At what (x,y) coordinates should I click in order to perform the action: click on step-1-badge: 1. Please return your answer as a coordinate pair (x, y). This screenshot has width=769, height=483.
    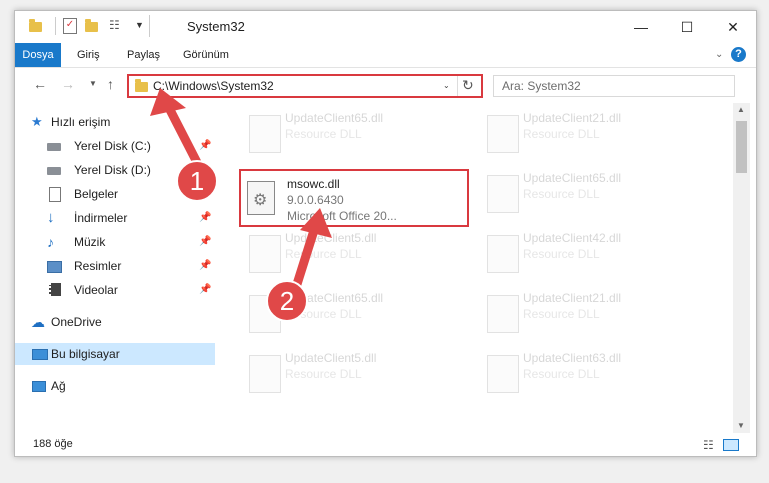
    Looking at the image, I should click on (197, 181).